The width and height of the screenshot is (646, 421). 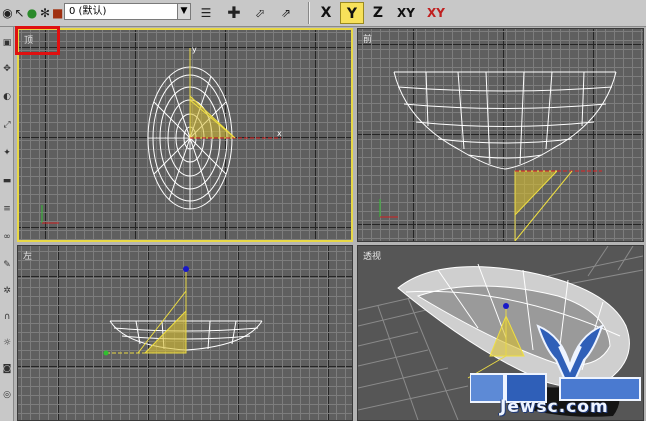 I want to click on axis-x-button: X, so click(x=326, y=13).